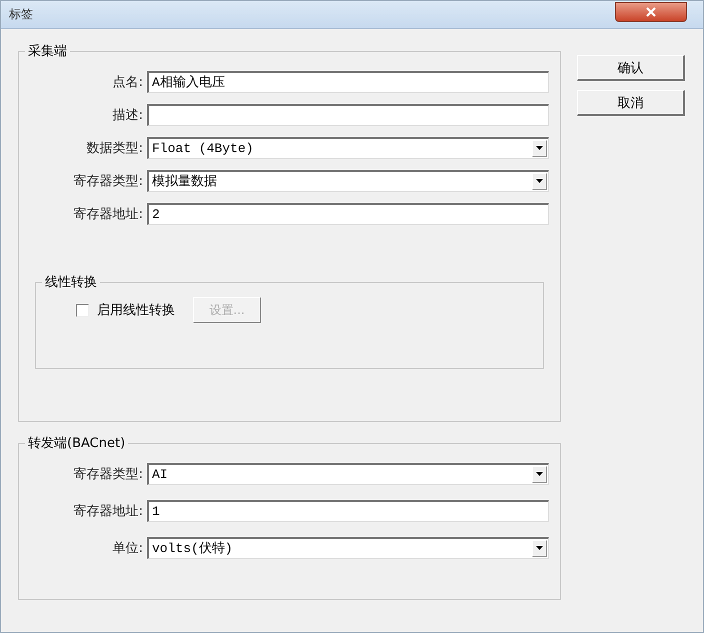 This screenshot has width=704, height=633. What do you see at coordinates (348, 213) in the screenshot?
I see `input-field: 2` at bounding box center [348, 213].